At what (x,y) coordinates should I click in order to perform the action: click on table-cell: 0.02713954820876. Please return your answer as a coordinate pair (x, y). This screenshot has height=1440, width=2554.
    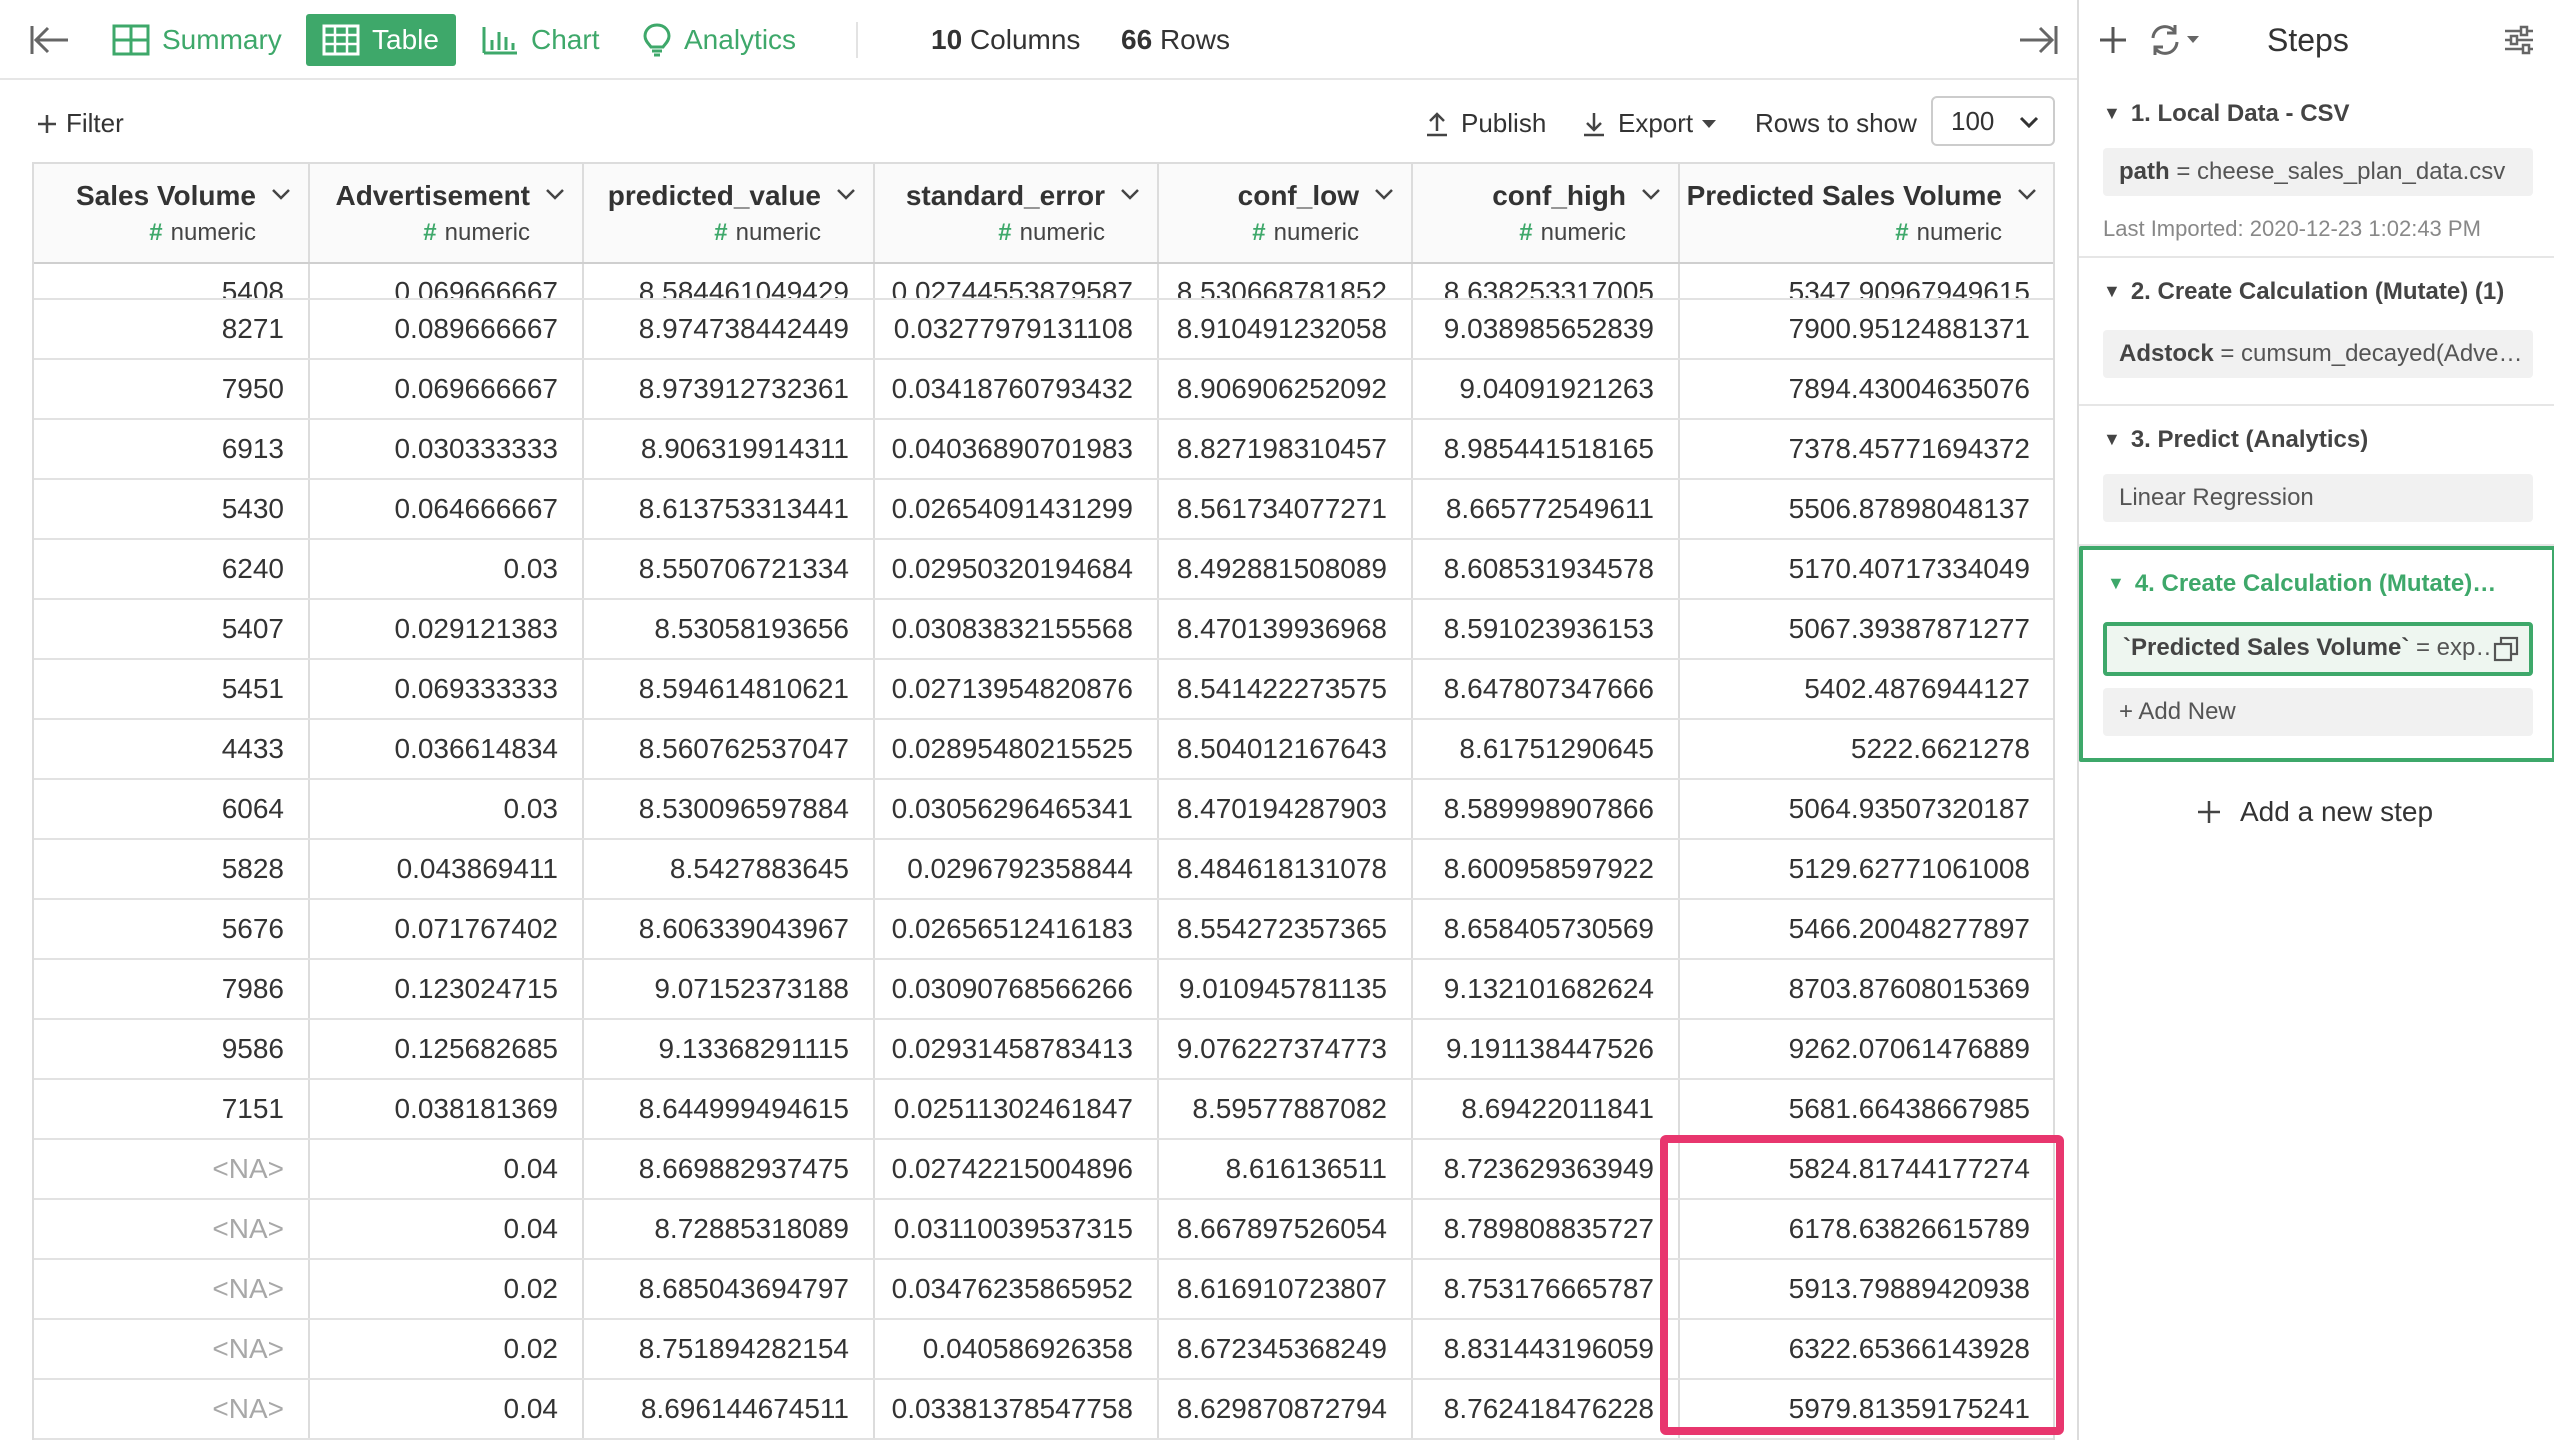
    Looking at the image, I should click on (1016, 689).